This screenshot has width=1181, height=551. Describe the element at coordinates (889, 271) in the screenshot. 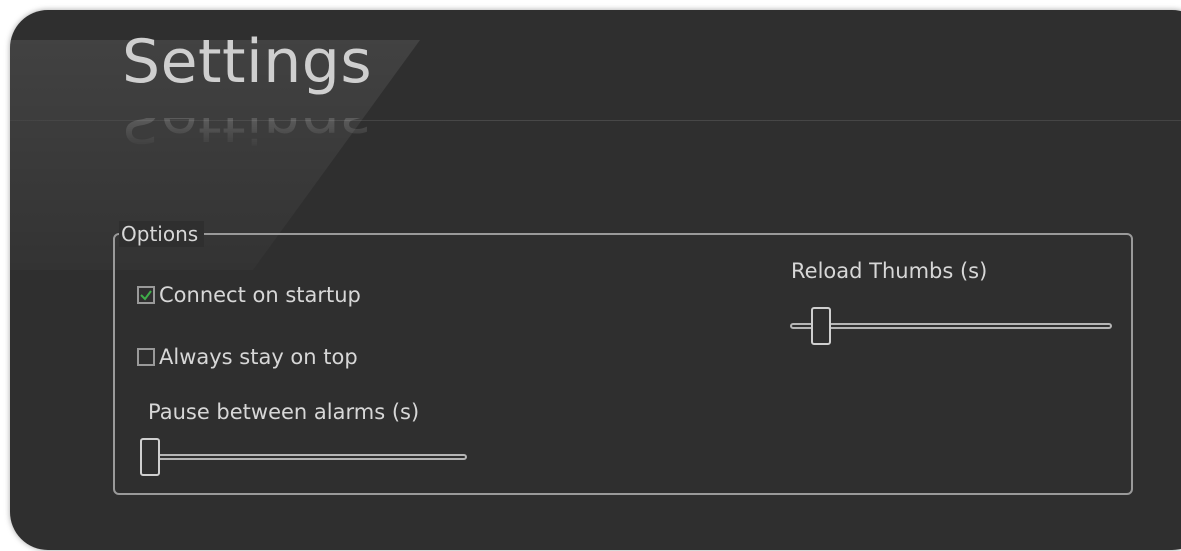

I see `reload-thumbs-label: Reload Thumbs (s)` at that location.